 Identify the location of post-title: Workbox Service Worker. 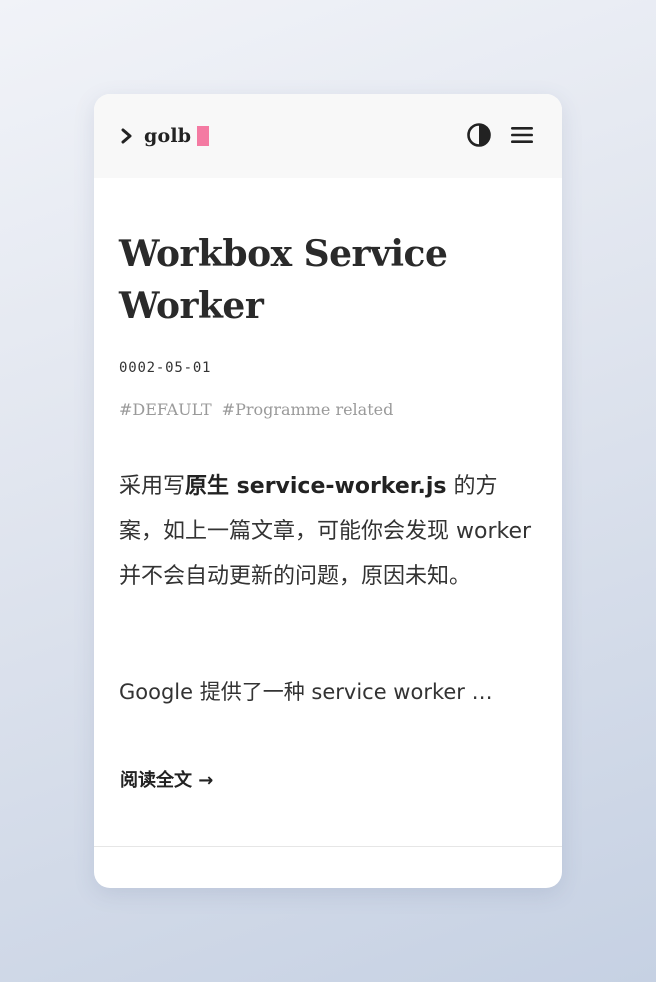
(329, 280).